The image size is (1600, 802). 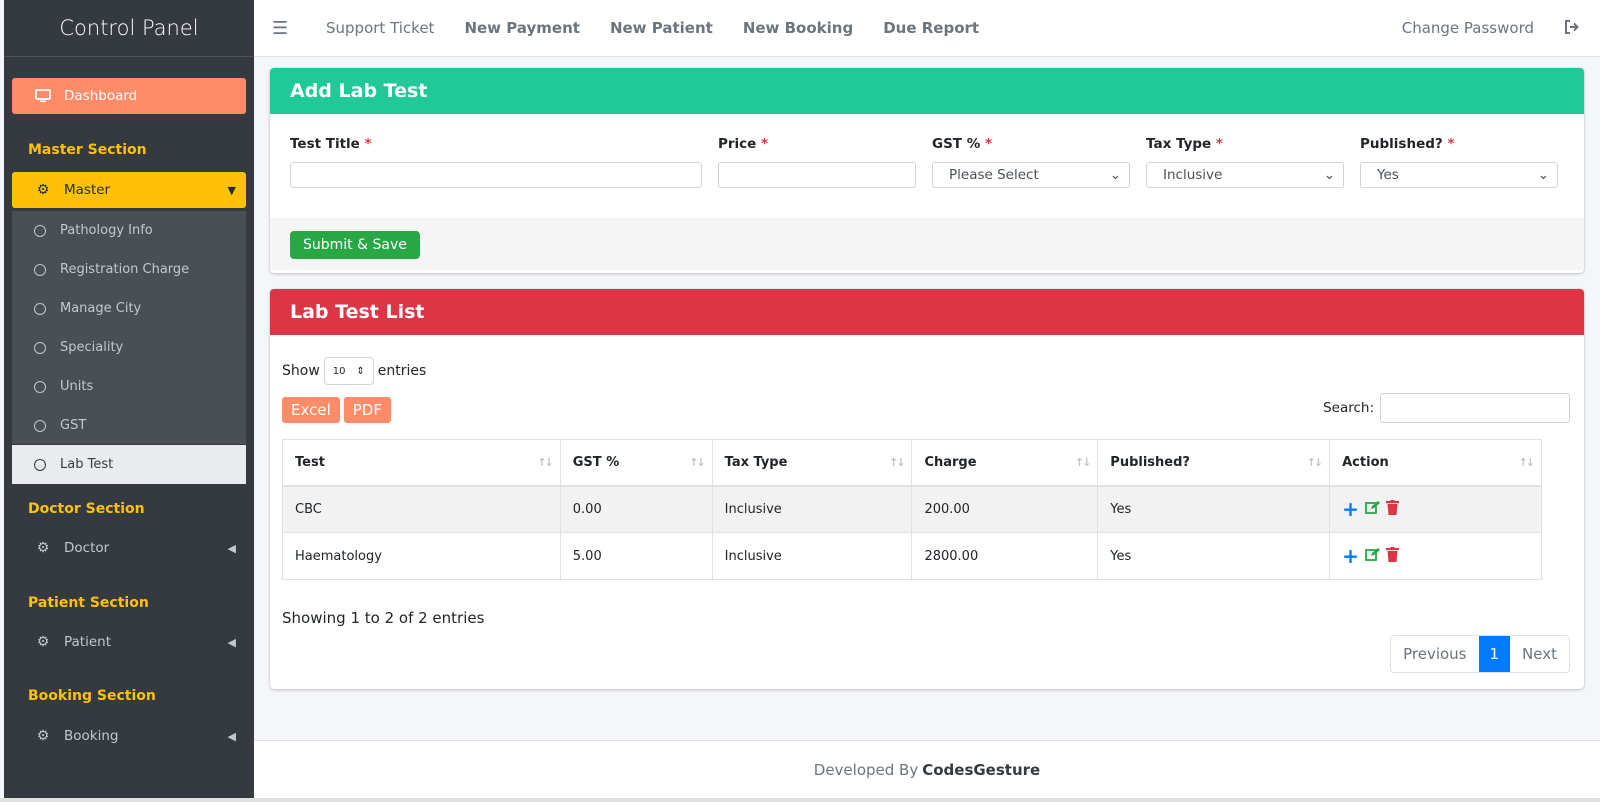 What do you see at coordinates (522, 28) in the screenshot?
I see `link-new-payment: New Payment` at bounding box center [522, 28].